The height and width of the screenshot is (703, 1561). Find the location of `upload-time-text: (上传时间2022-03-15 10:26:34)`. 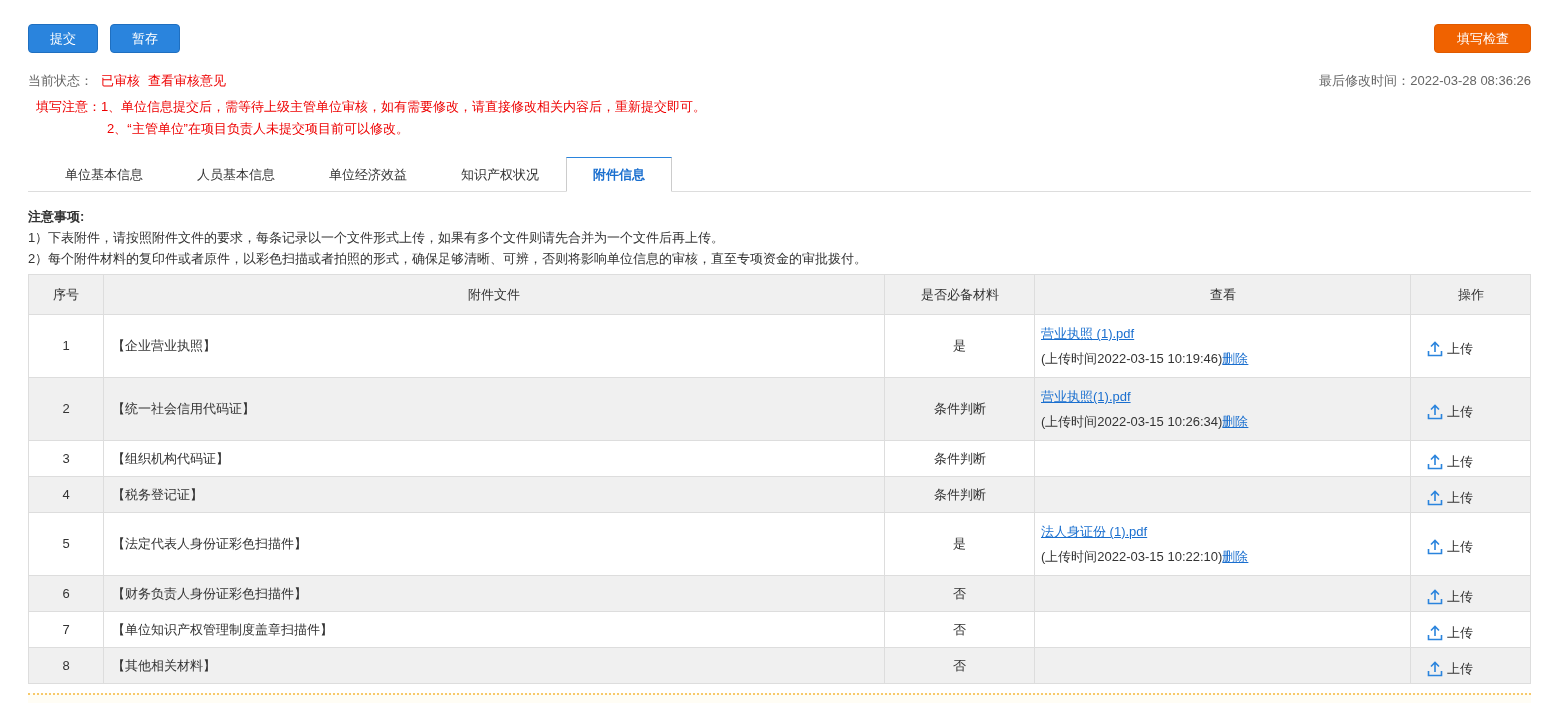

upload-time-text: (上传时间2022-03-15 10:26:34) is located at coordinates (1132, 422).